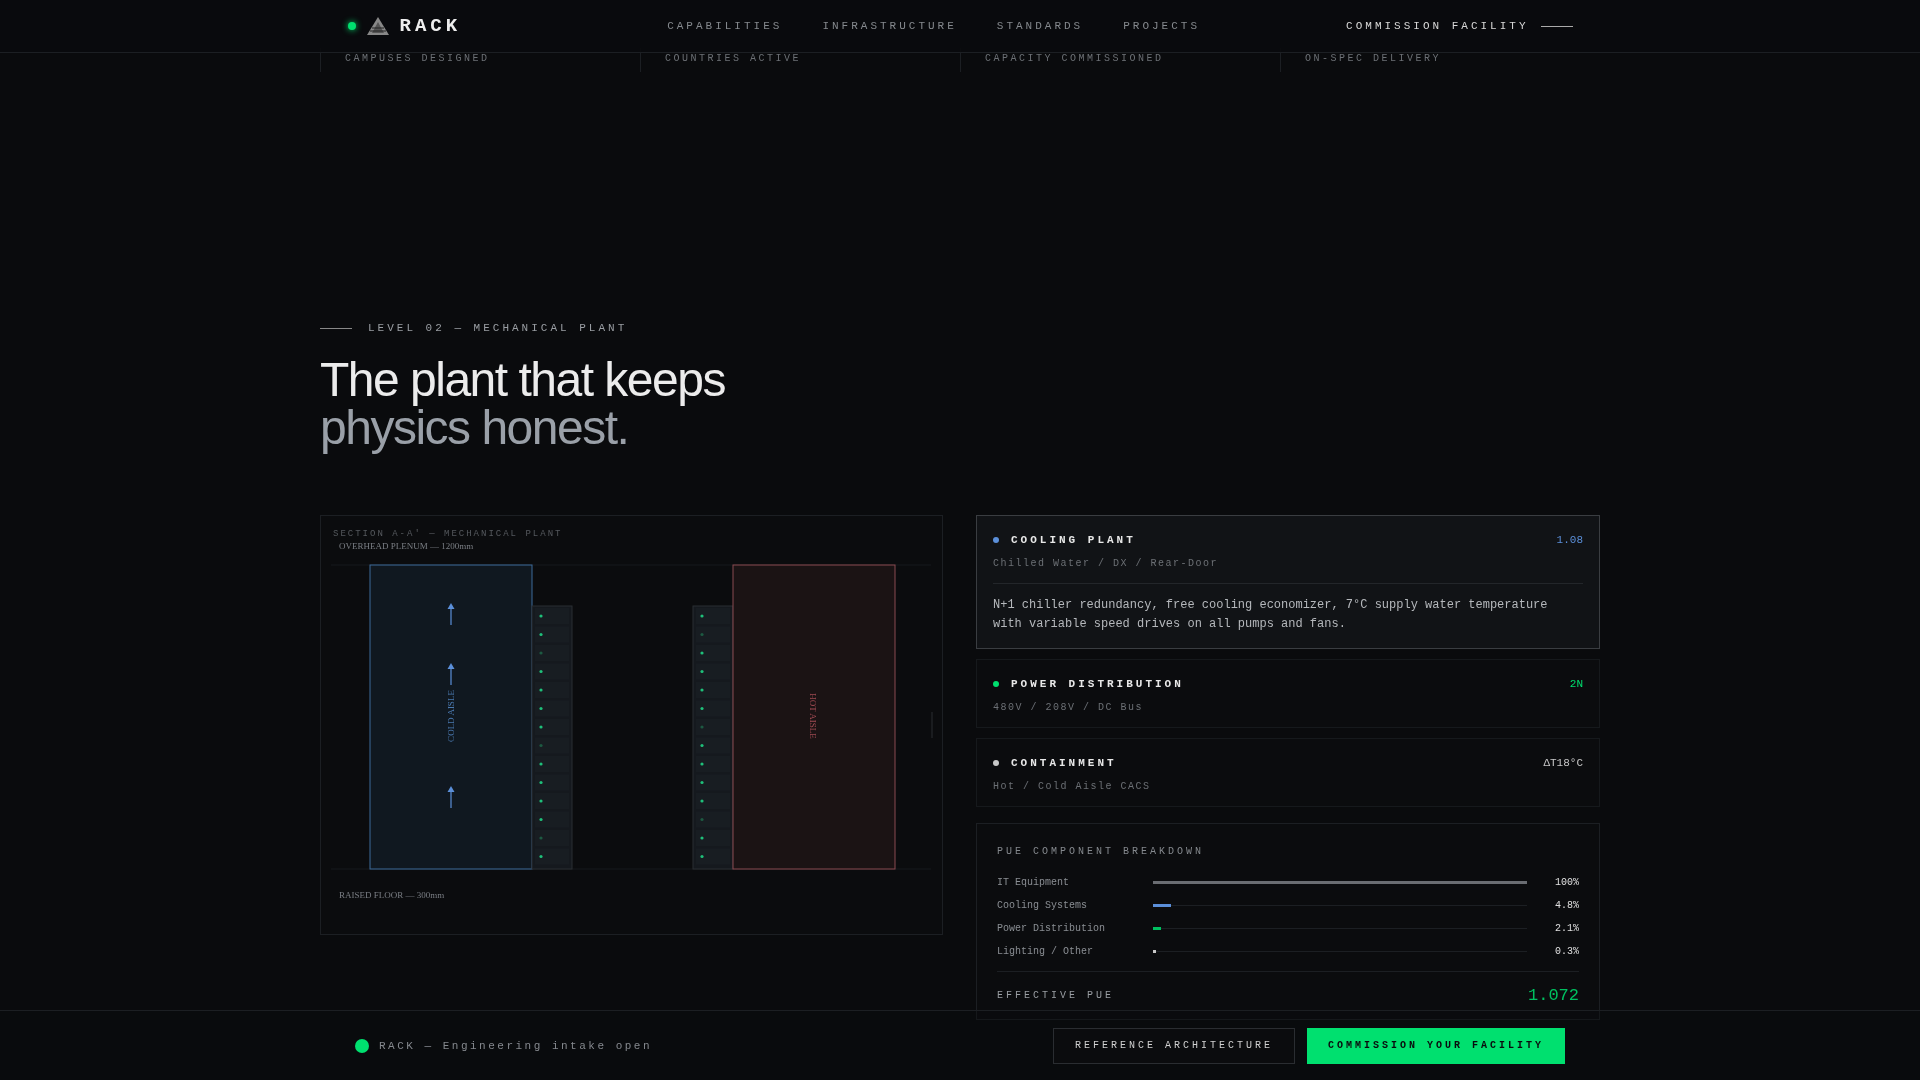 This screenshot has width=1920, height=1080. I want to click on system-name: CONTAINMENT, so click(1064, 763).